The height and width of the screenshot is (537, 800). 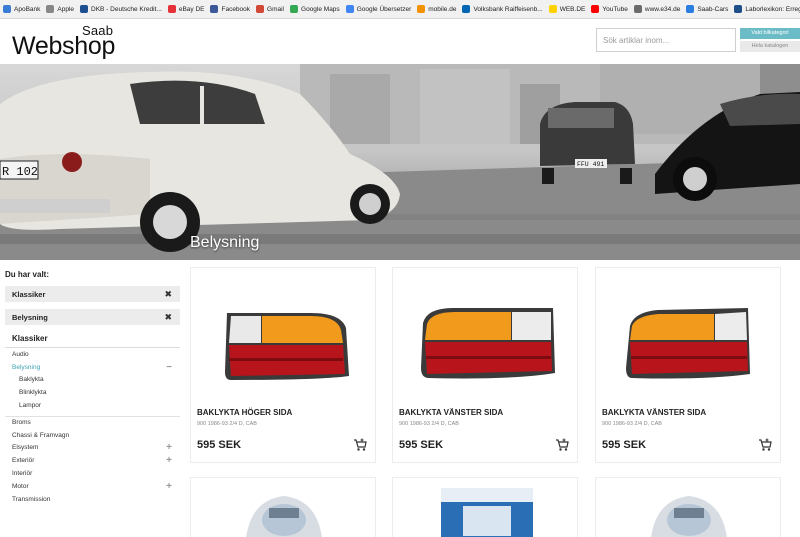 What do you see at coordinates (421, 9) in the screenshot?
I see `mobile-icon` at bounding box center [421, 9].